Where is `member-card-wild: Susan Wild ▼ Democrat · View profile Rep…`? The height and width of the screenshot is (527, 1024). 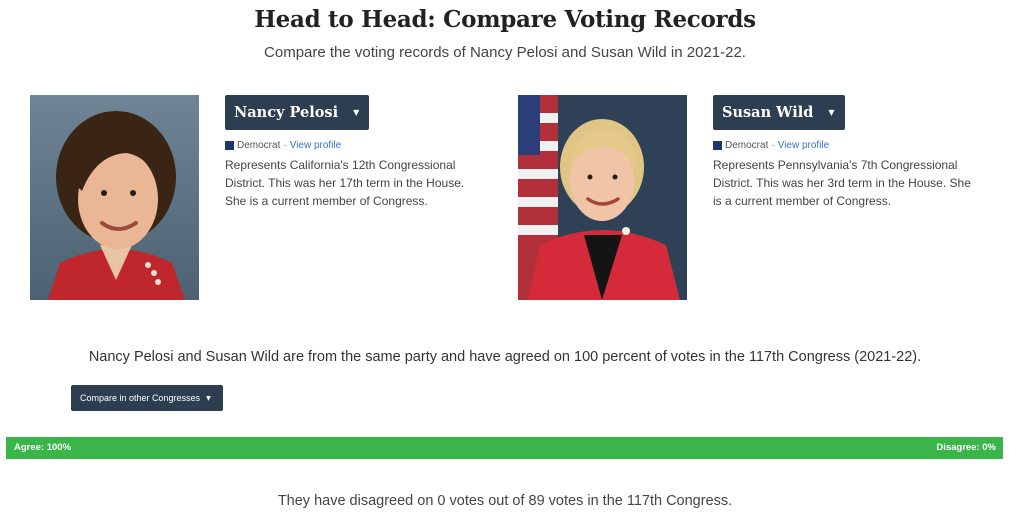
member-card-wild: Susan Wild ▼ Democrat · View profile Rep… is located at coordinates (843, 152).